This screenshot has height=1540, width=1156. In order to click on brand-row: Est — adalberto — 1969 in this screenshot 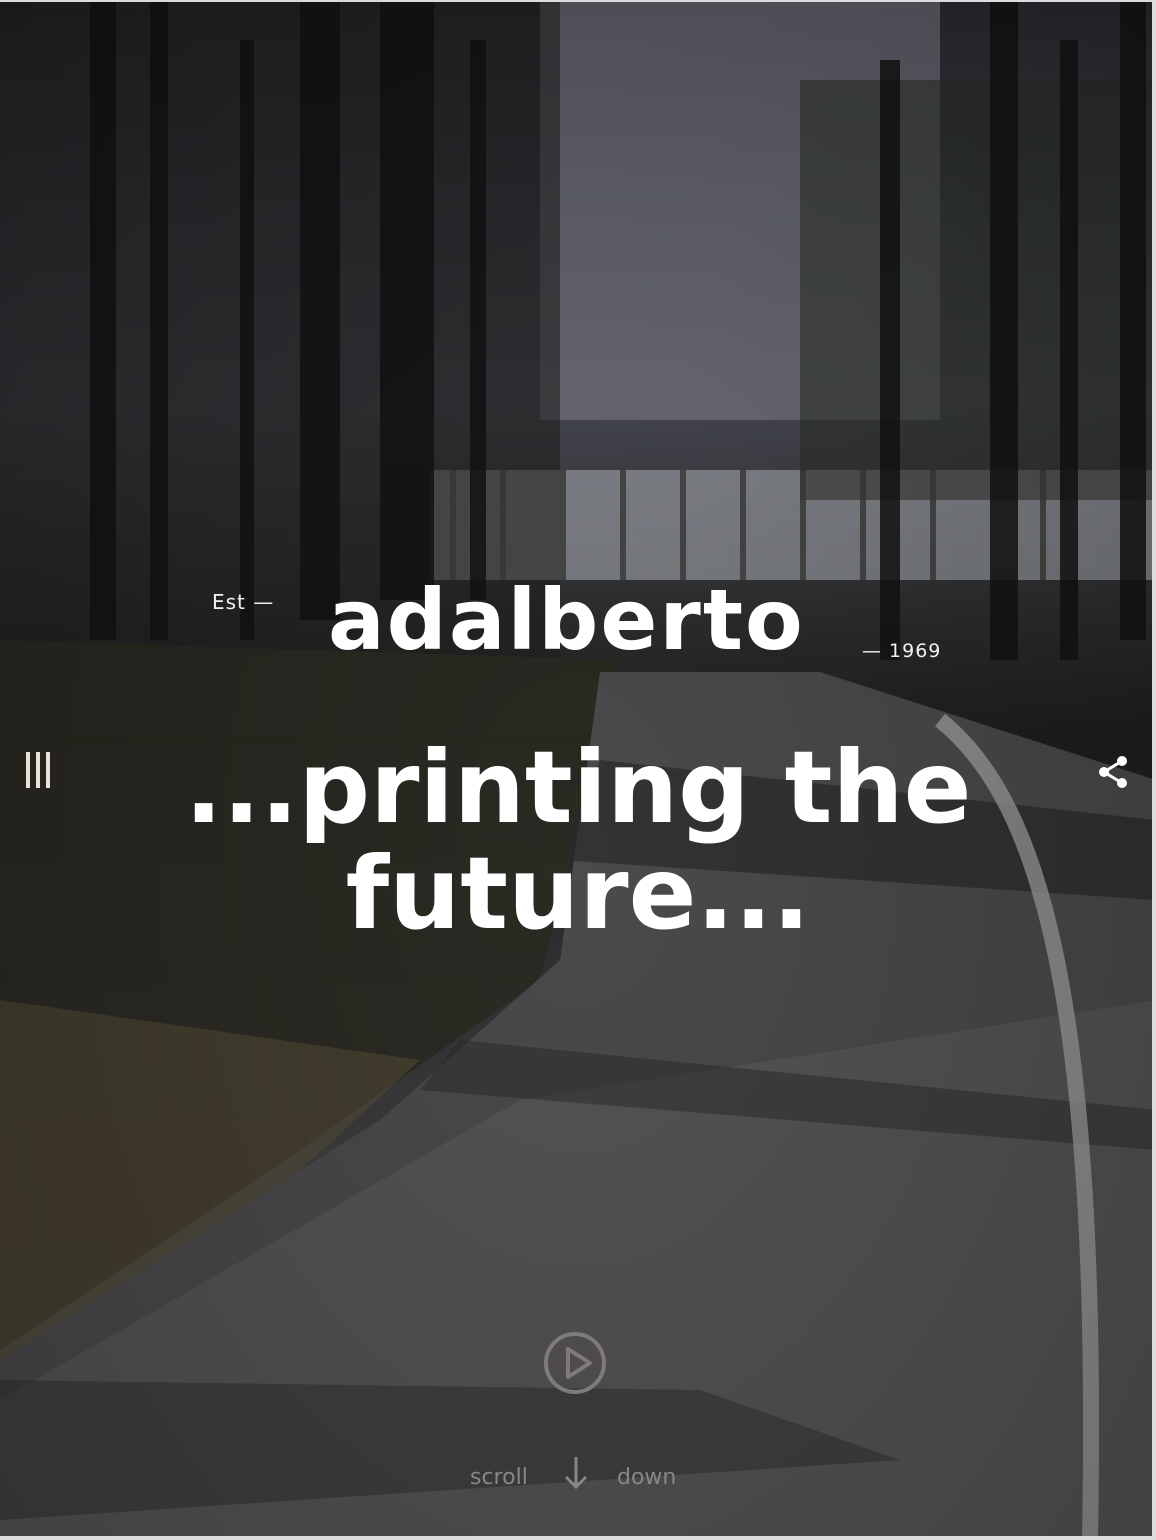, I will do `click(578, 620)`.